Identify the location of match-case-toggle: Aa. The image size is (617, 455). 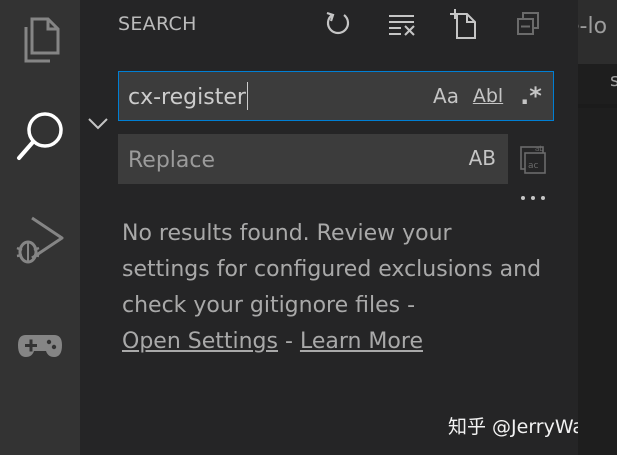
(446, 96).